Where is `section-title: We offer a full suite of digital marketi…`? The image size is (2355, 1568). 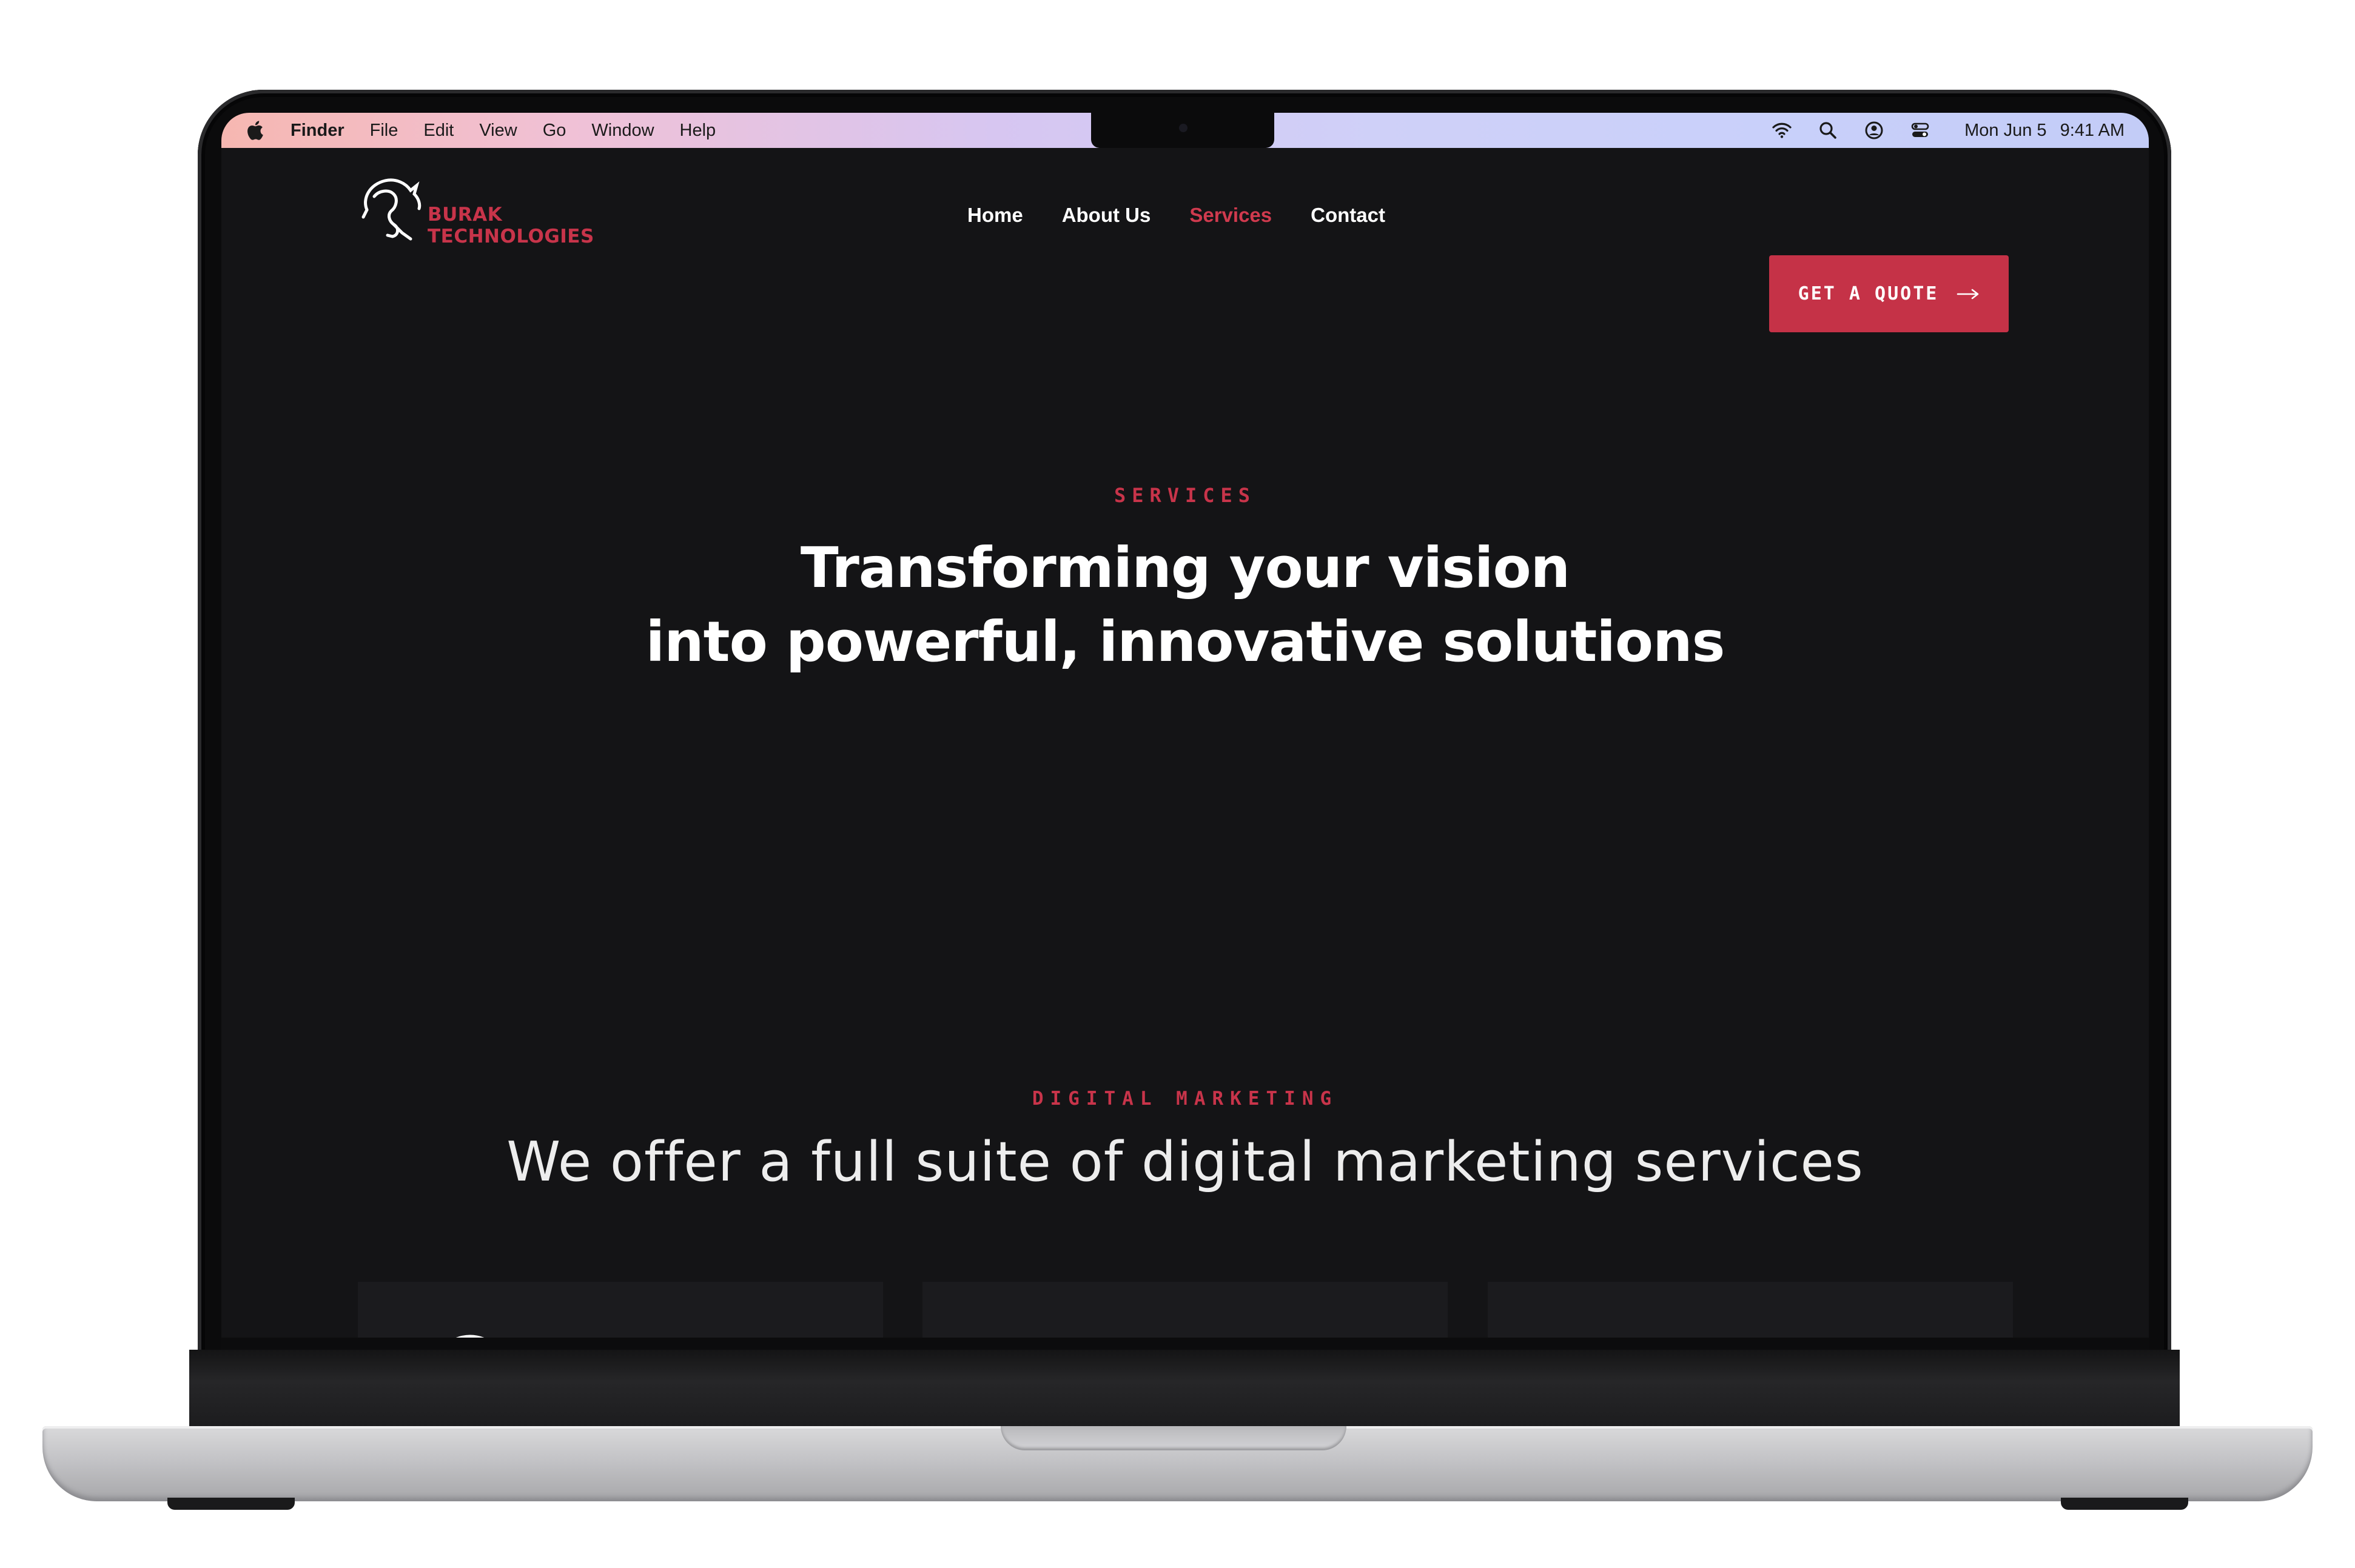
section-title: We offer a full suite of digital marketi… is located at coordinates (1185, 1162).